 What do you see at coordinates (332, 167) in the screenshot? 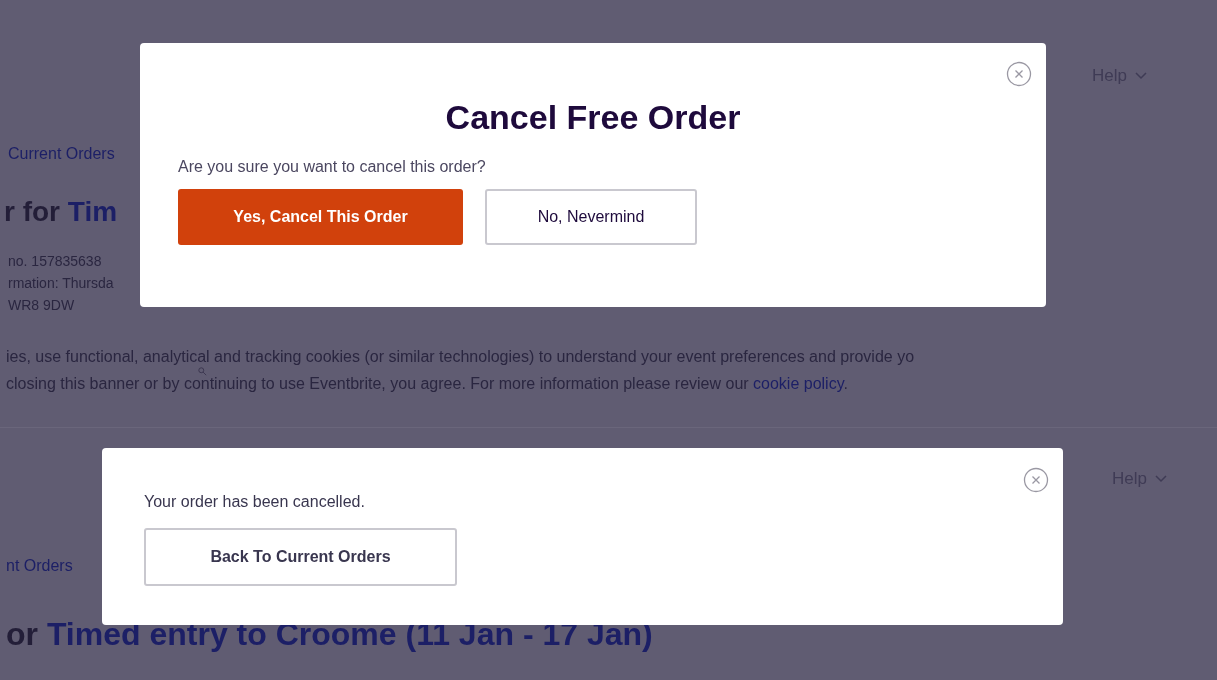
I see `dialog-message: Are you sure you want to cancel this order?` at bounding box center [332, 167].